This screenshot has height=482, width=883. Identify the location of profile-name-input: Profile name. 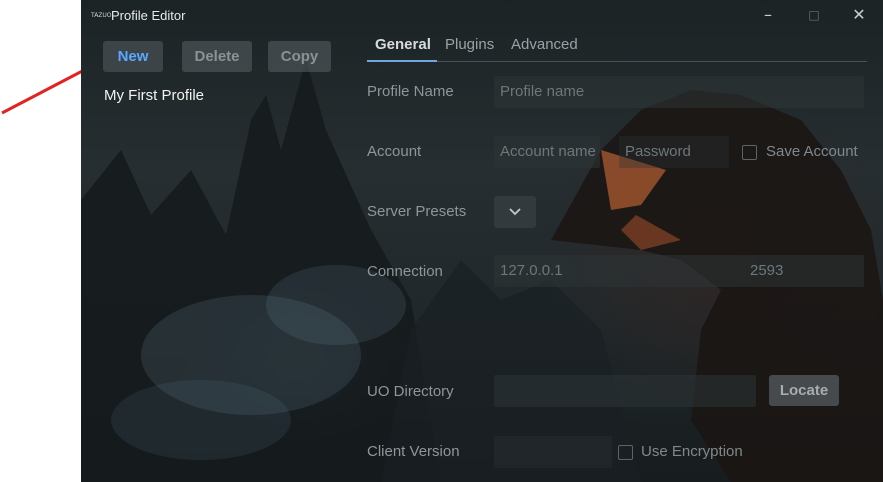
(679, 92).